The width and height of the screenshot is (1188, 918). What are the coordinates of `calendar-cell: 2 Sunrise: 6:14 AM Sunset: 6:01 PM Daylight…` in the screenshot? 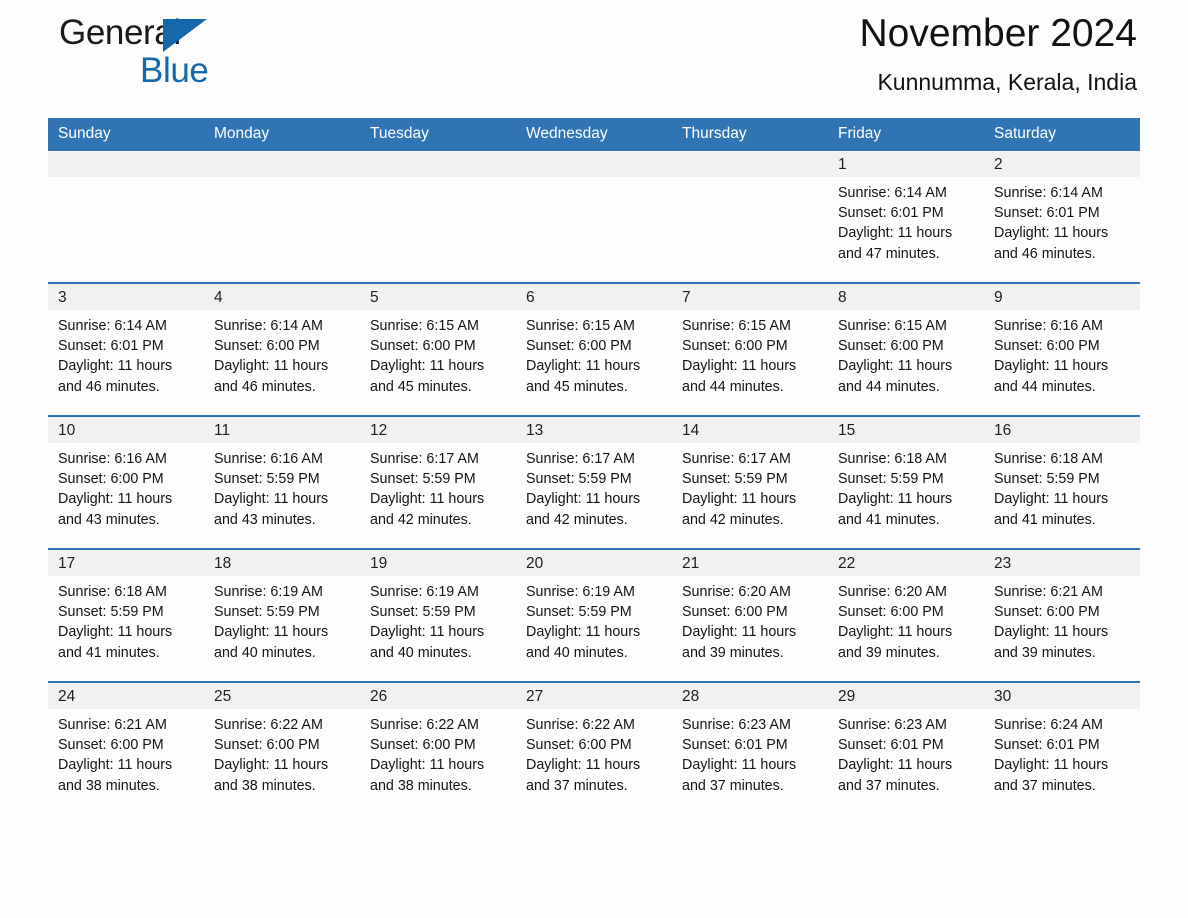 It's located at (1062, 217).